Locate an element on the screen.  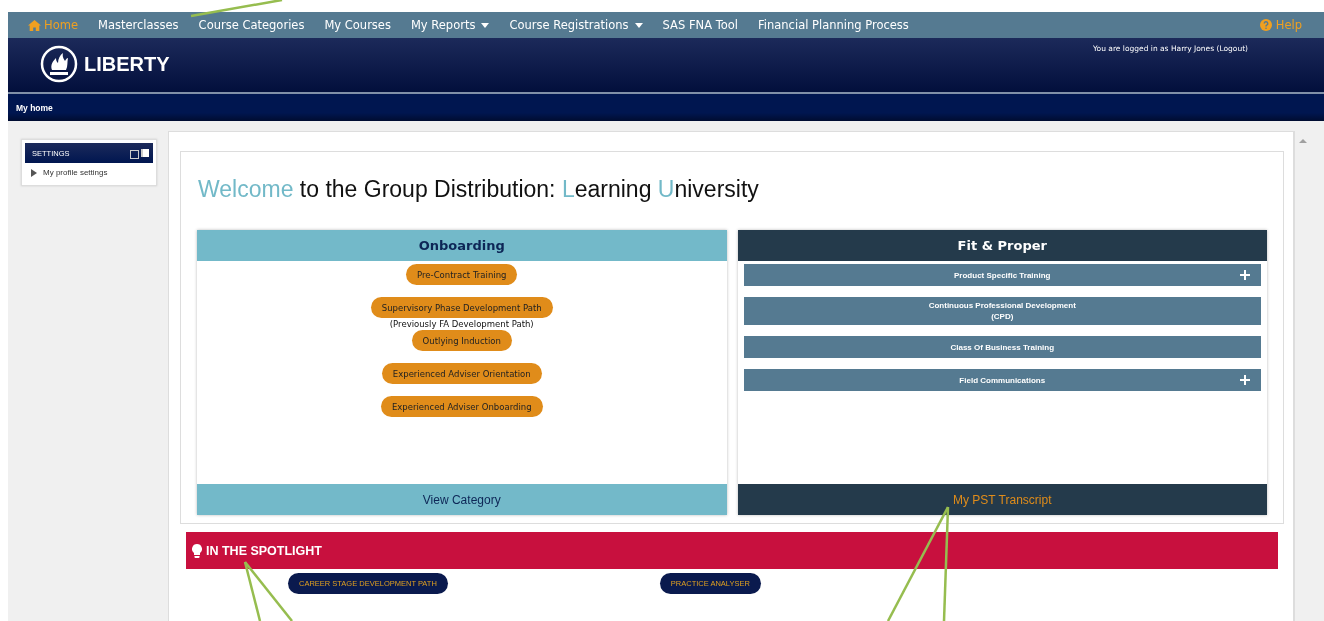
home-icon is located at coordinates (34, 25).